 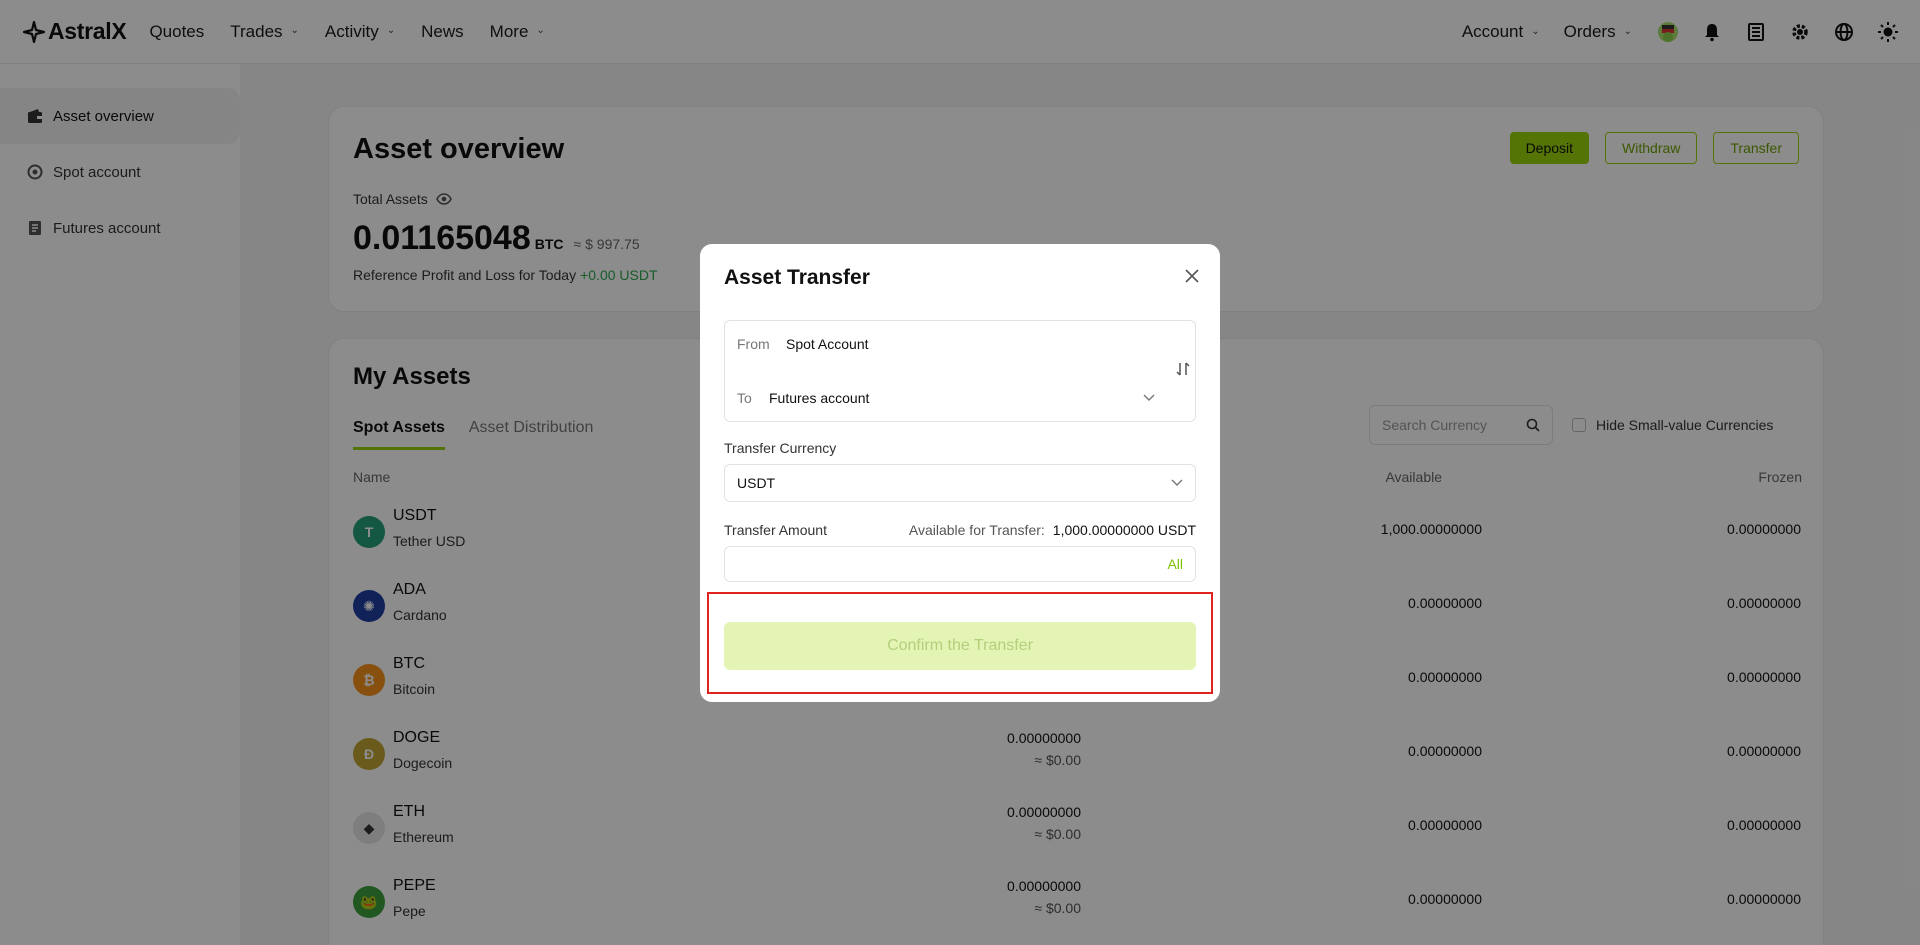 What do you see at coordinates (1192, 276) in the screenshot?
I see `close-icon` at bounding box center [1192, 276].